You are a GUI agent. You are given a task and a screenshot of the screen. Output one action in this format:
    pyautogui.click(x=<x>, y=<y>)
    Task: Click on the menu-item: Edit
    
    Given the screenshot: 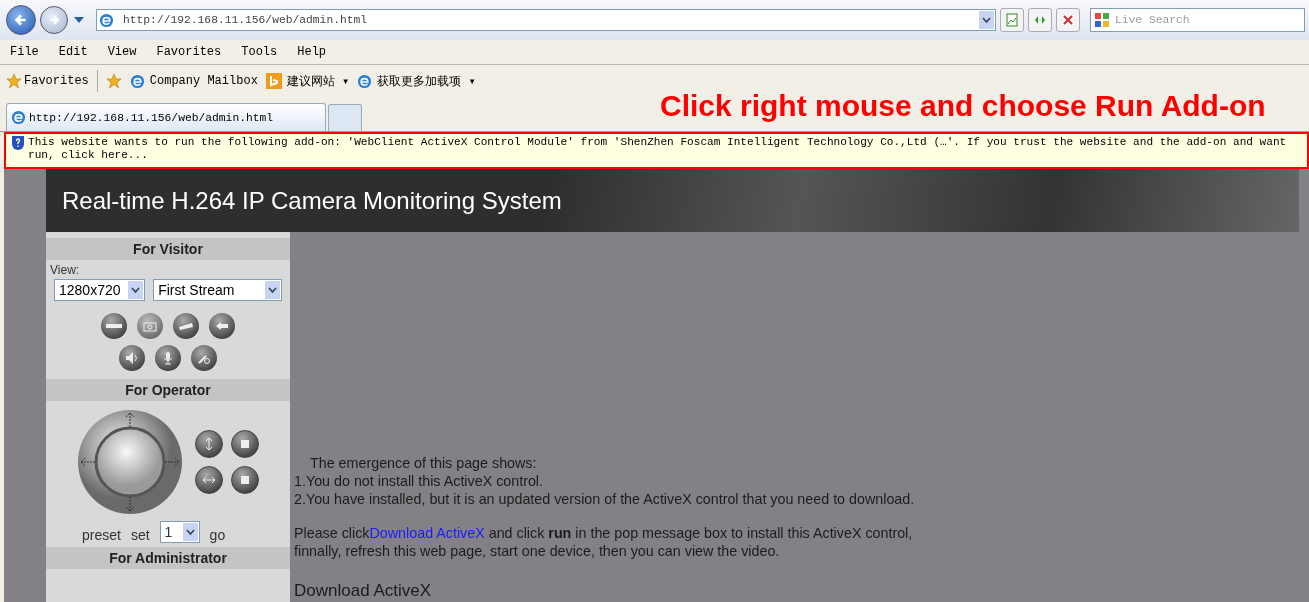 What is the action you would take?
    pyautogui.click(x=73, y=52)
    